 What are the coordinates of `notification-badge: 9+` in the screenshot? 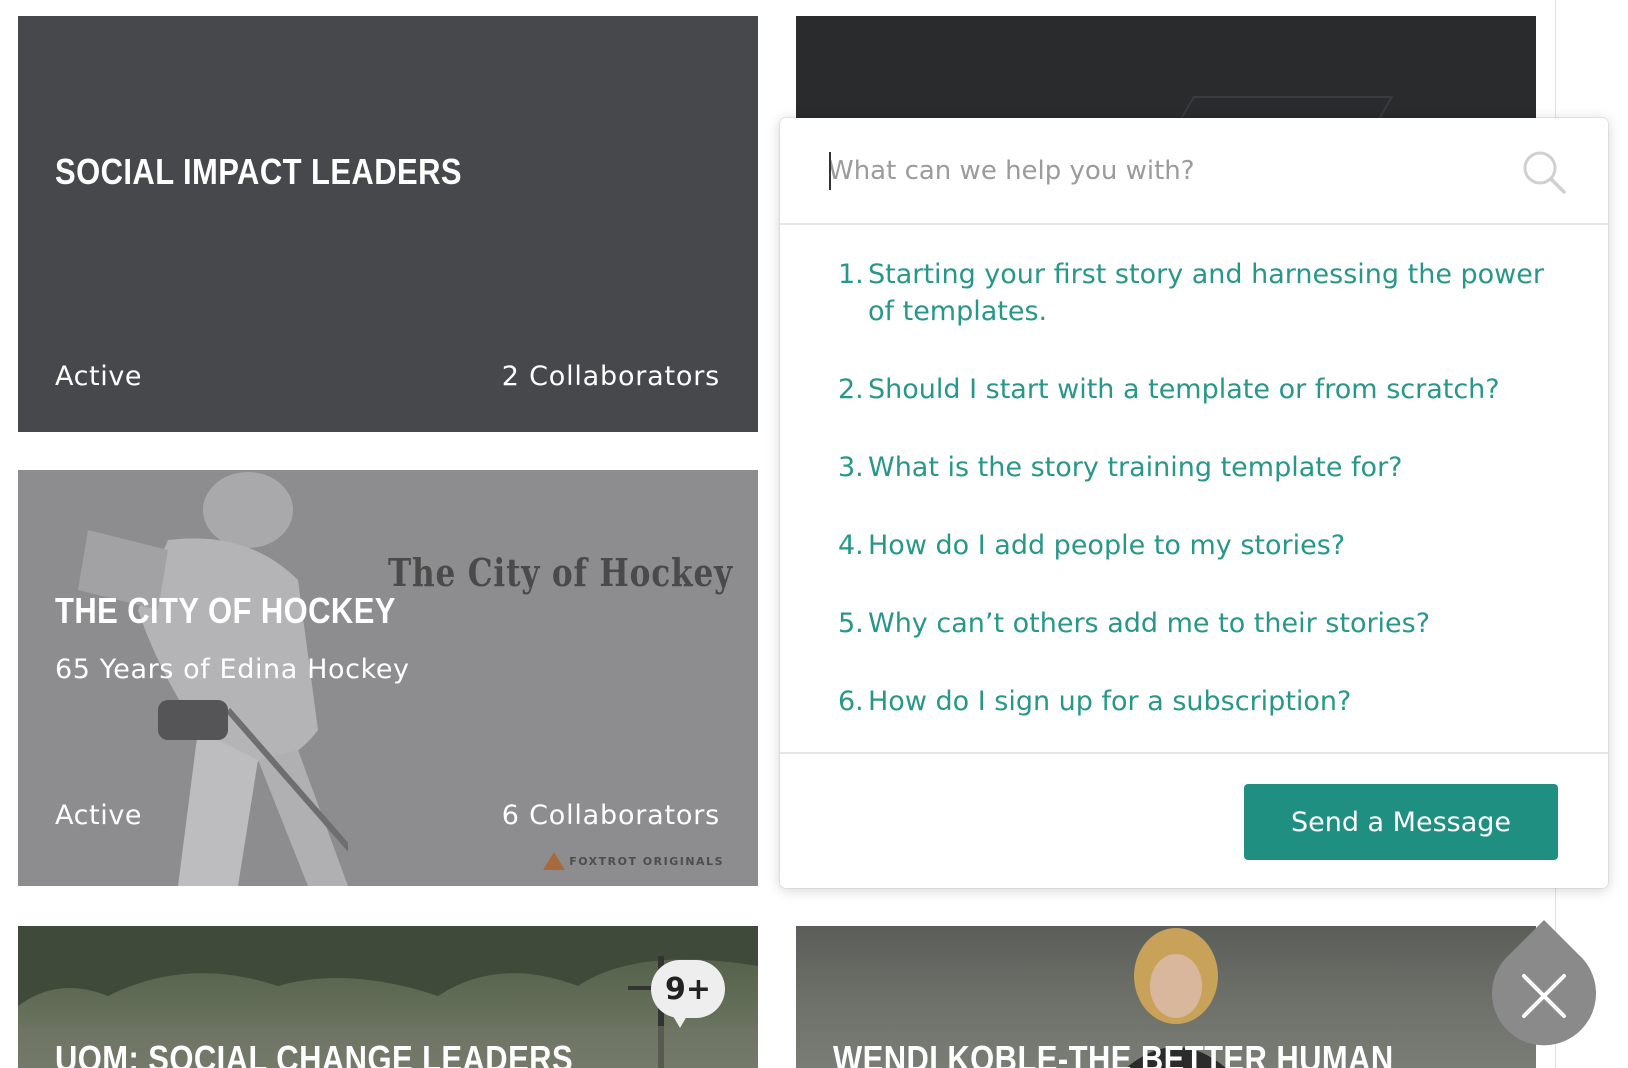 It's located at (688, 994).